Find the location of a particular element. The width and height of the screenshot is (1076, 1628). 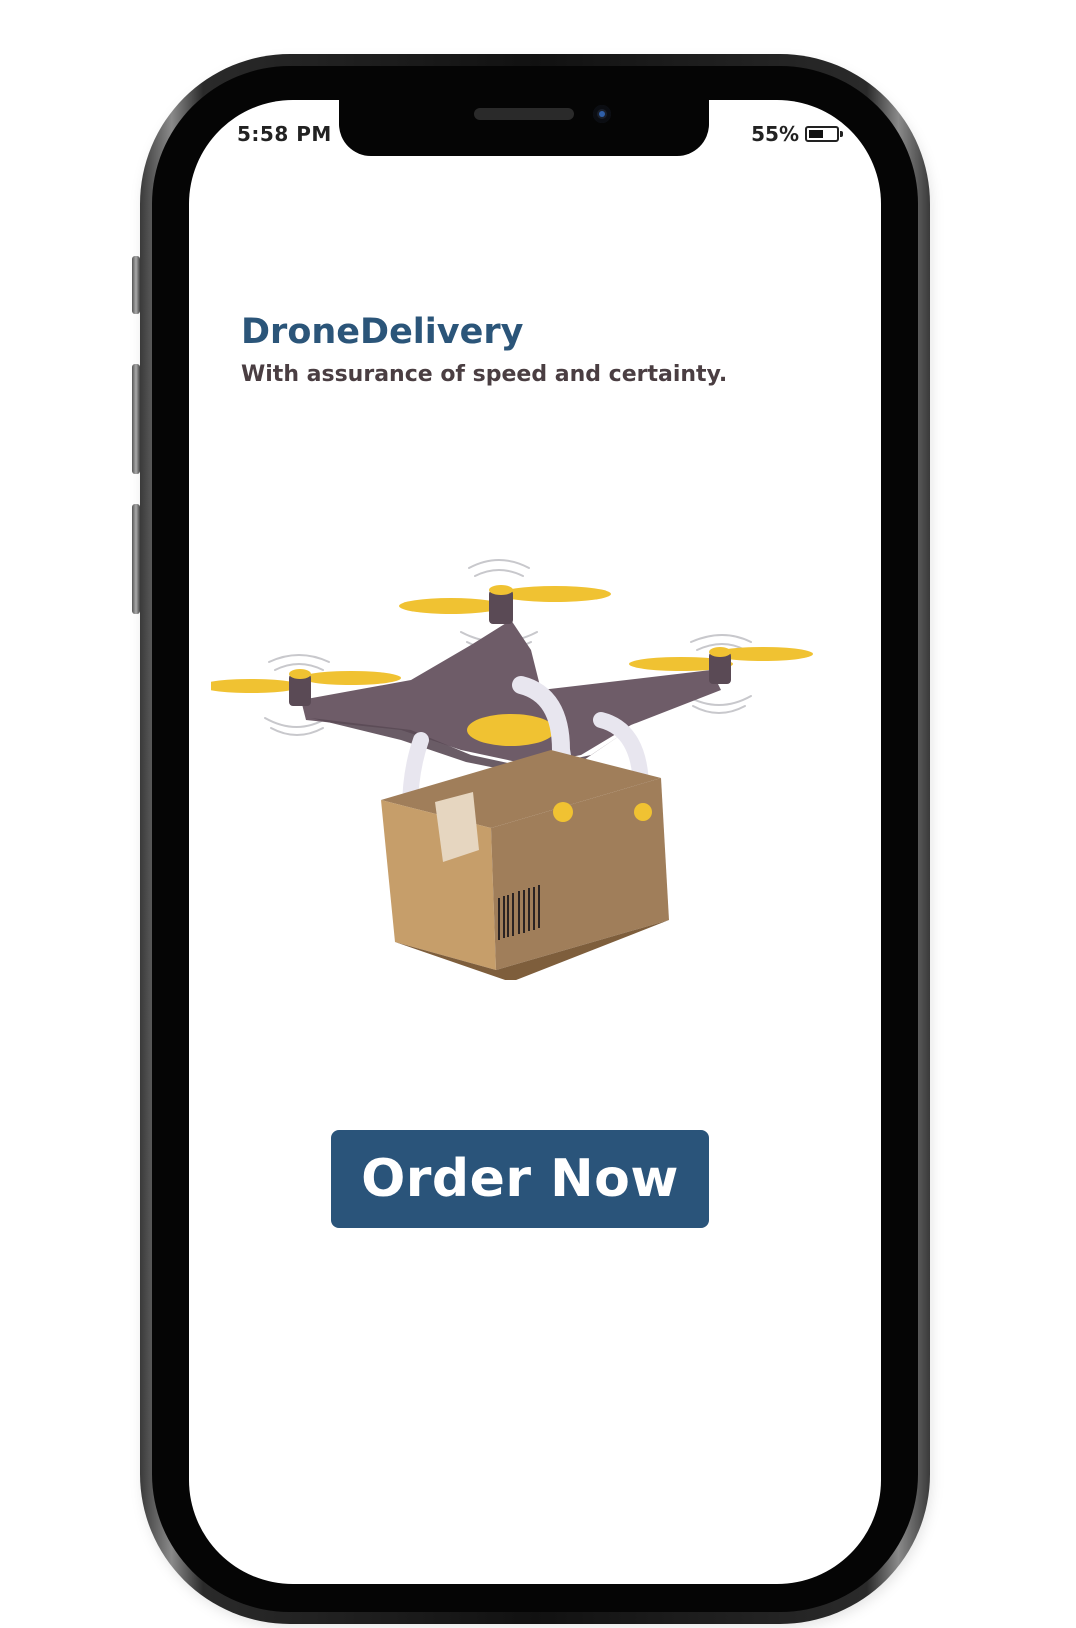

volume-up-button is located at coordinates (136, 419).